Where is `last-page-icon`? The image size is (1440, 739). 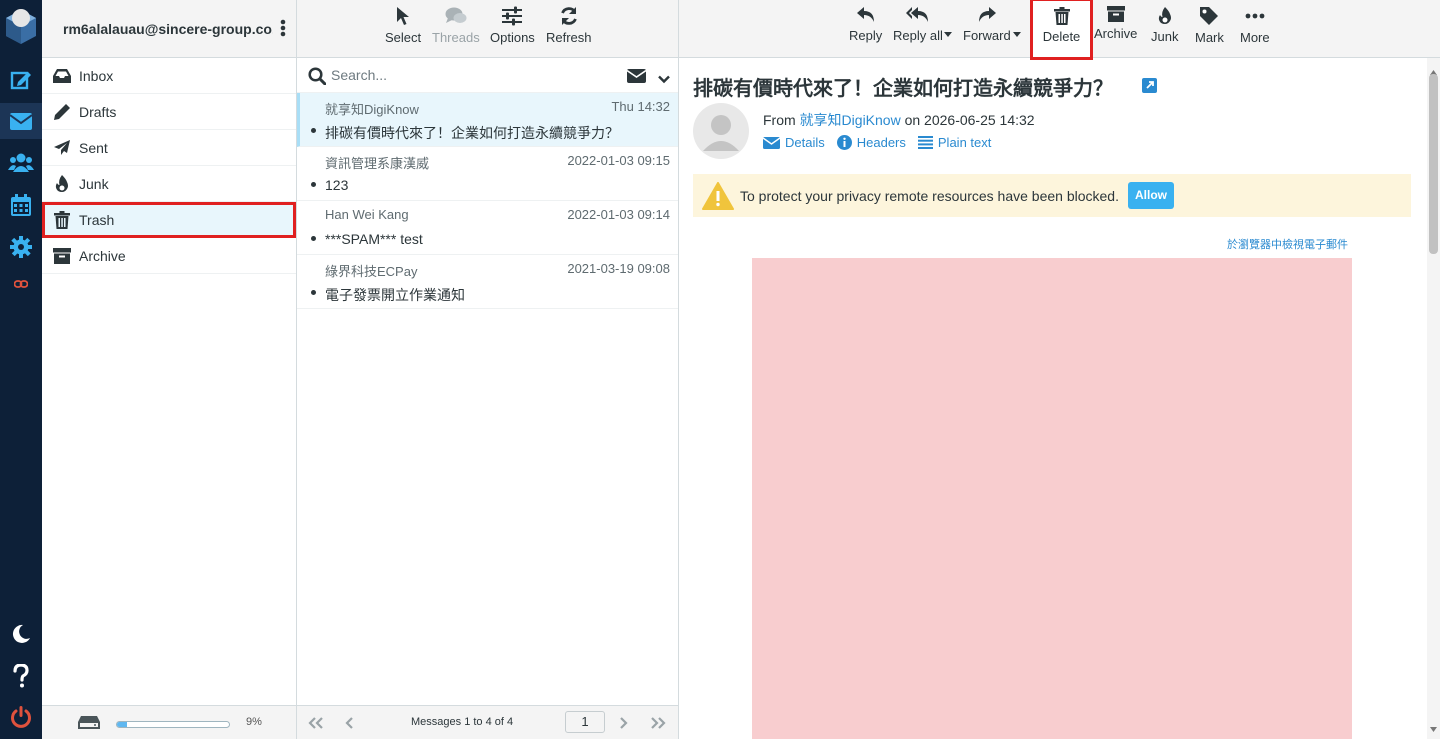 last-page-icon is located at coordinates (658, 724).